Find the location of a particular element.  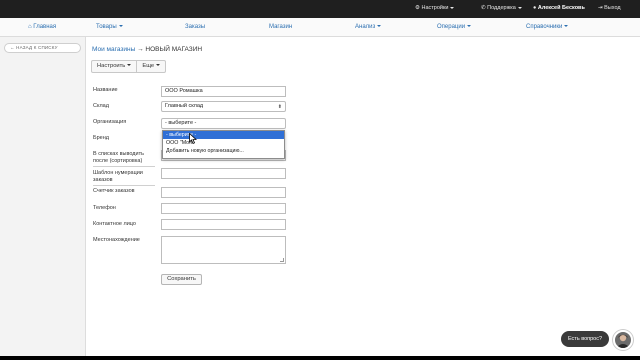

save-button: Сохранить is located at coordinates (181, 279).